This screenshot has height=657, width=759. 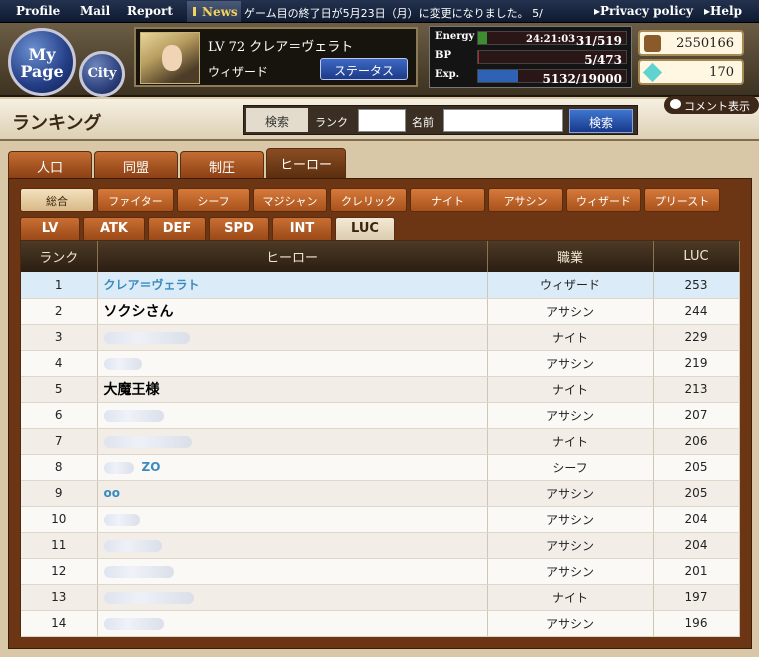 I want to click on name-input, so click(x=503, y=120).